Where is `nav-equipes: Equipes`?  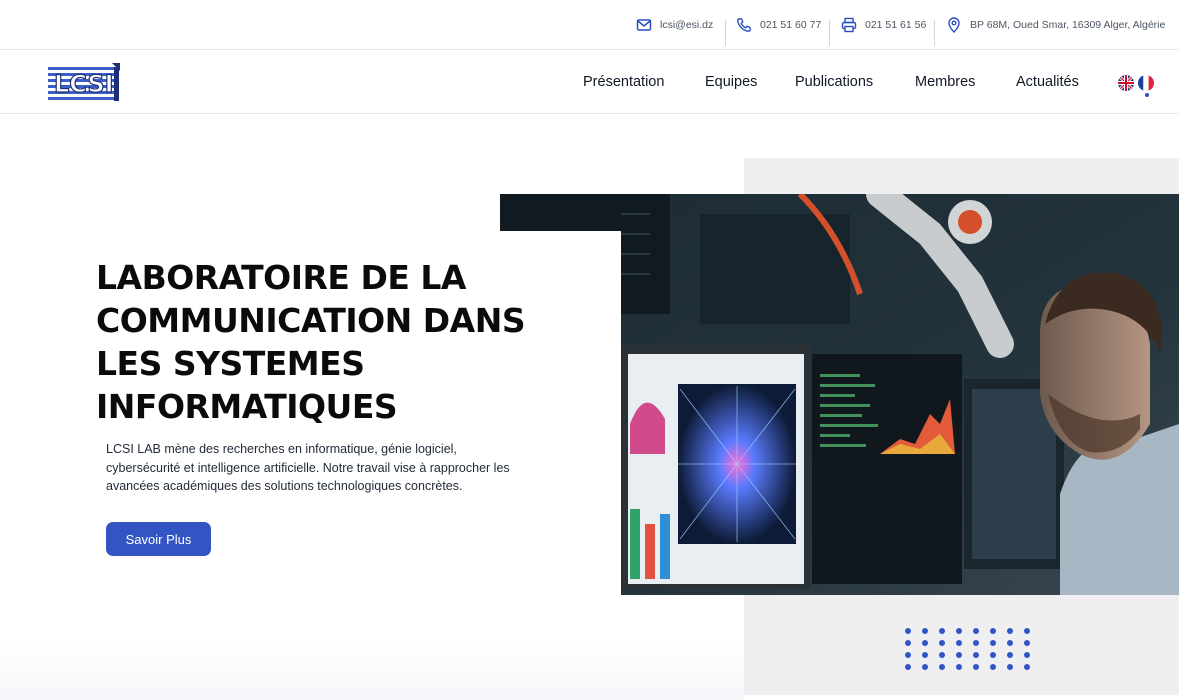 nav-equipes: Equipes is located at coordinates (731, 82).